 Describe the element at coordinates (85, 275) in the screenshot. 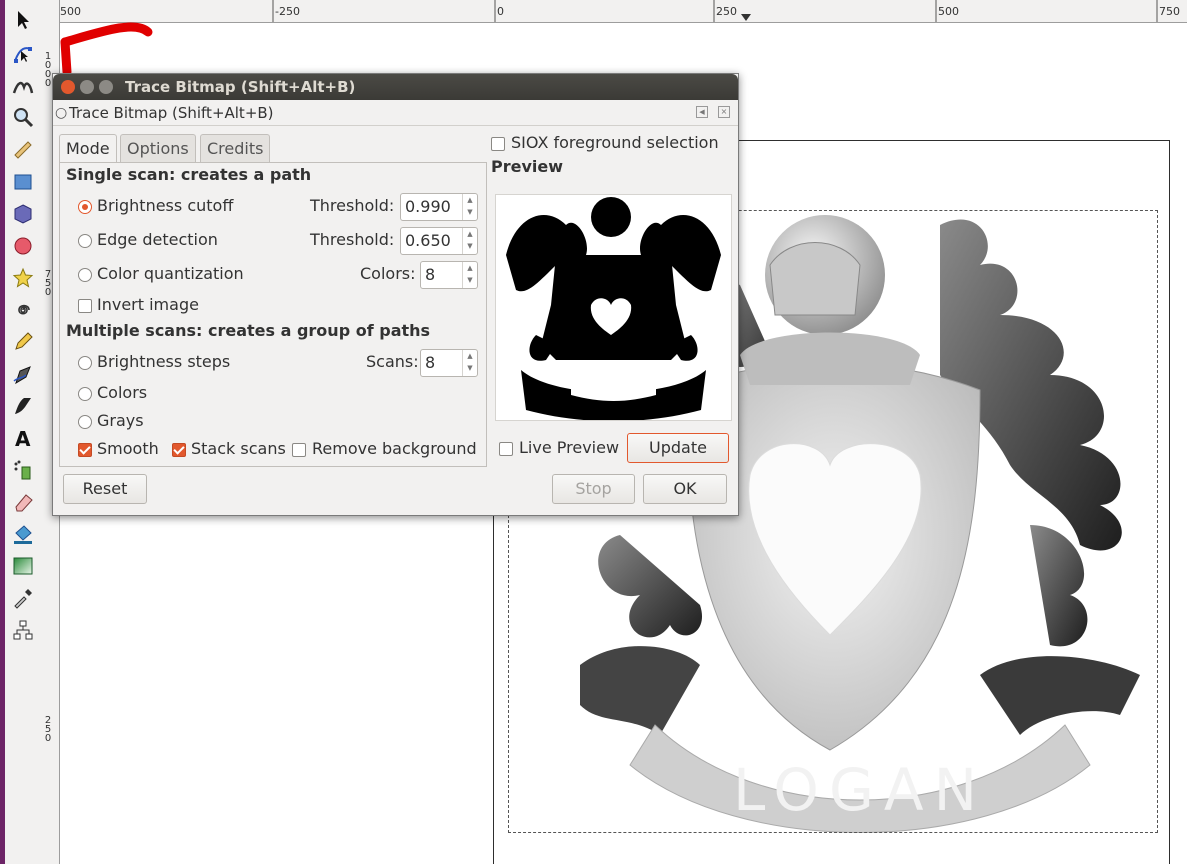

I see `color-quantization-radio` at that location.